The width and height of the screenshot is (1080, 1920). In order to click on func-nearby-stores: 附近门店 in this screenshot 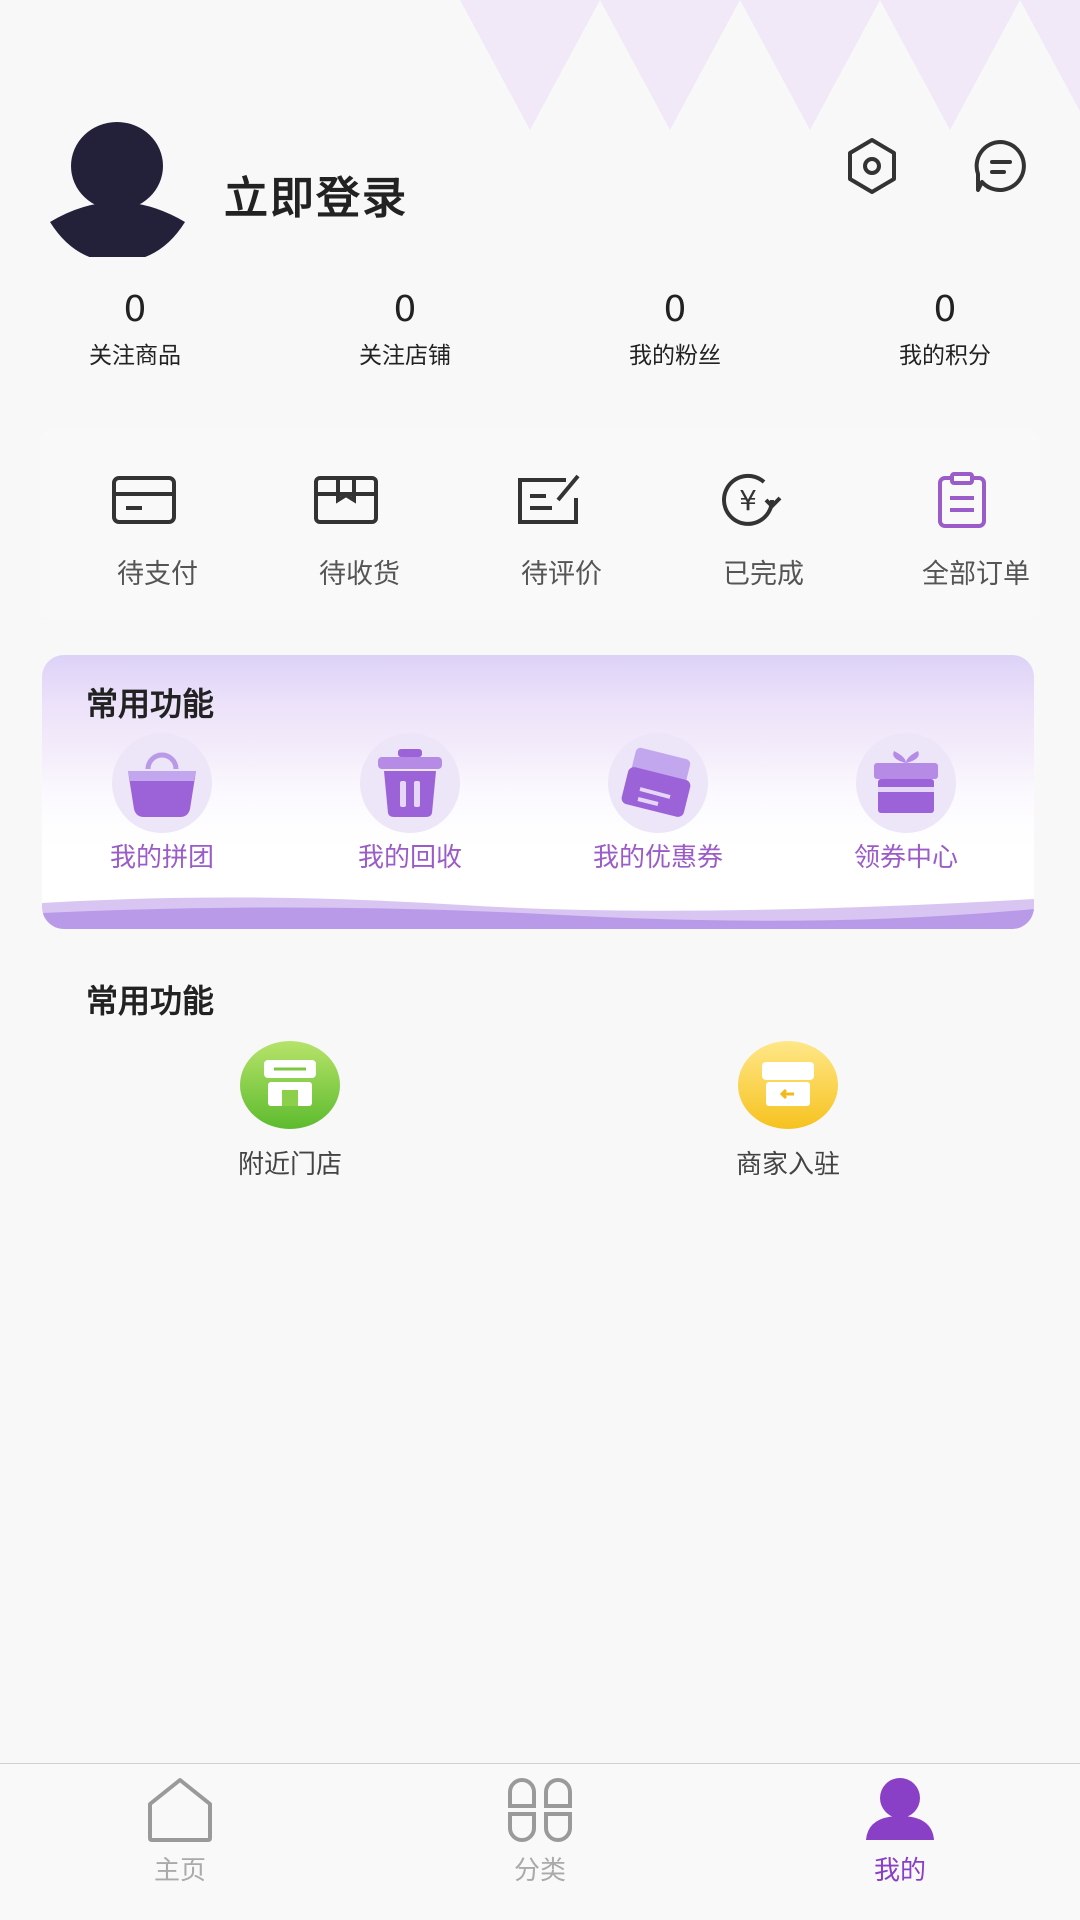, I will do `click(290, 1110)`.